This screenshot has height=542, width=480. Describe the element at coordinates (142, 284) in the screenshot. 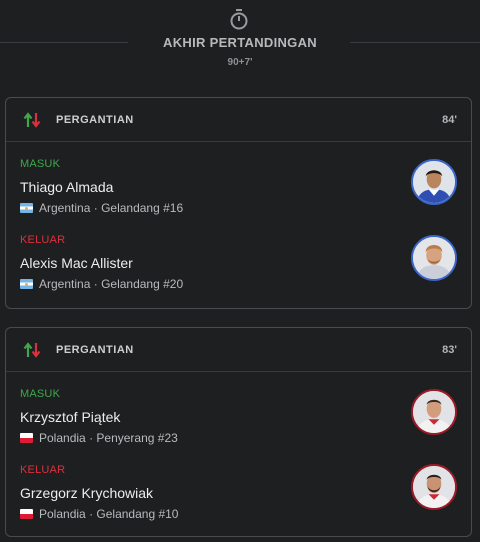

I see `player-role: Gelandang #20` at that location.